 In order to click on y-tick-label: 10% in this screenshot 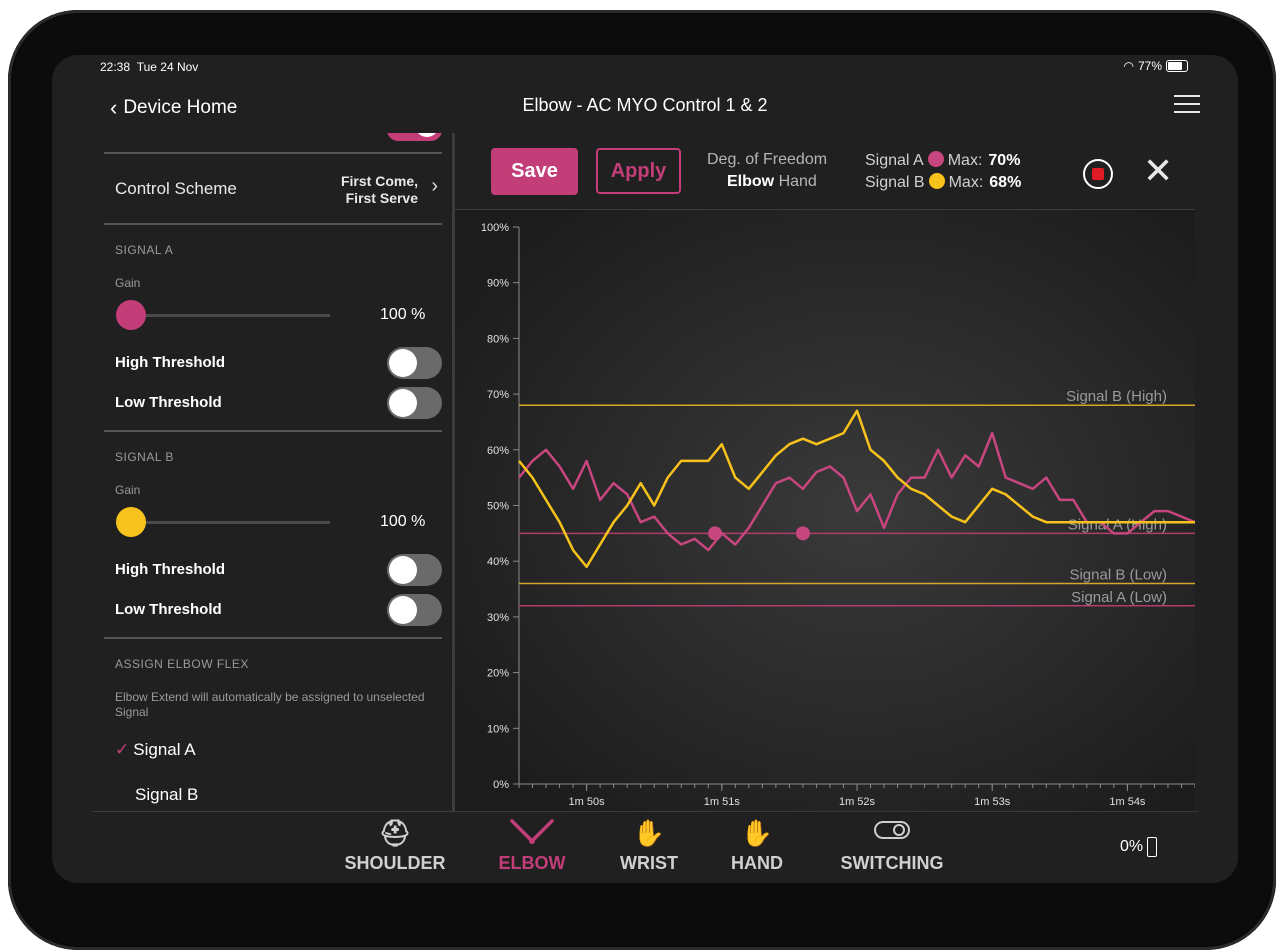, I will do `click(498, 729)`.